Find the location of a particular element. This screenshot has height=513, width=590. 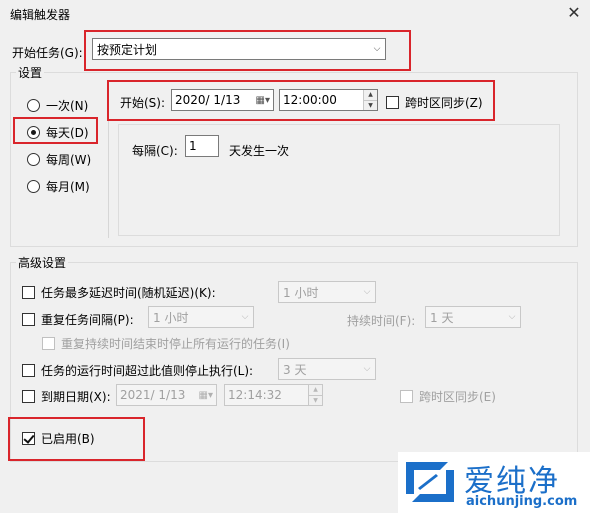

watermark-logo-icon is located at coordinates (430, 482).